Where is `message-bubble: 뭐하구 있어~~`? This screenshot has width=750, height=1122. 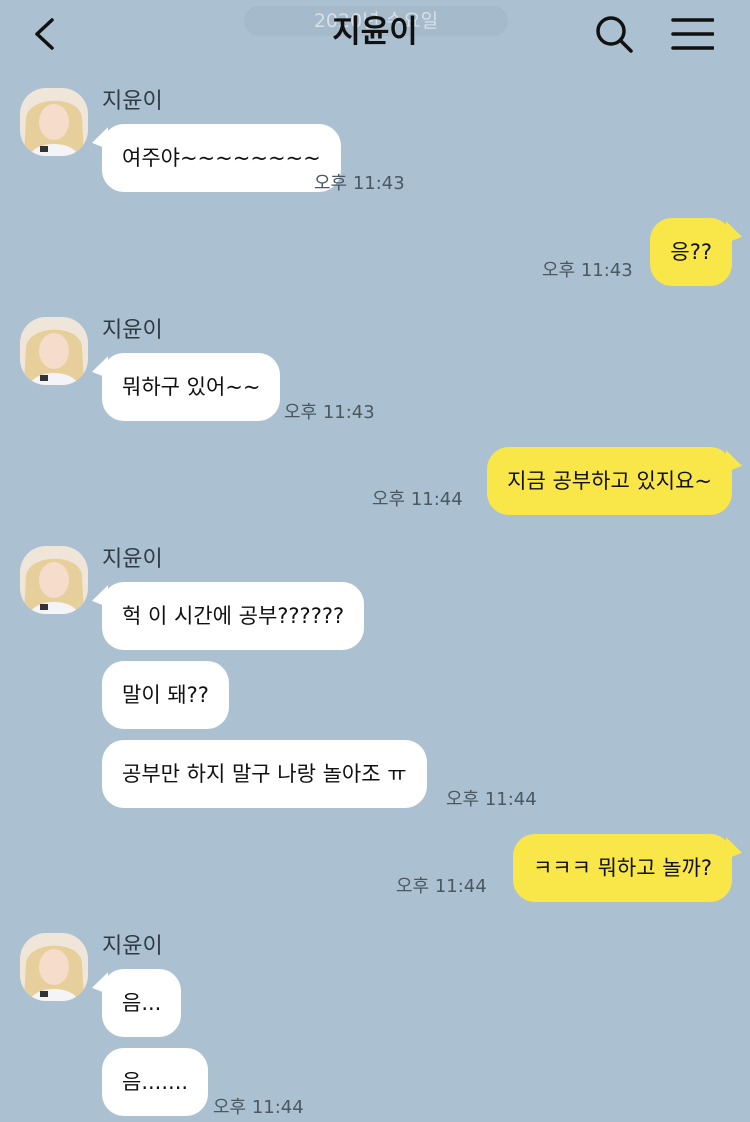
message-bubble: 뭐하구 있어~~ is located at coordinates (191, 387).